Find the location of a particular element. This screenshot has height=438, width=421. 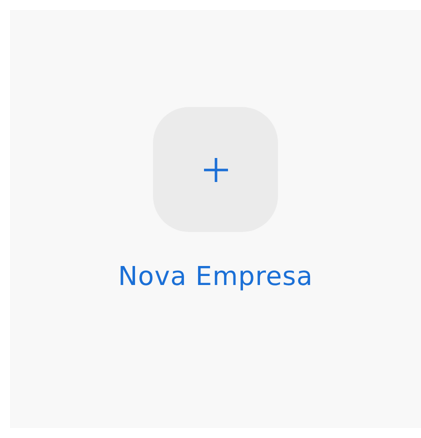

plus-icon is located at coordinates (215, 169).